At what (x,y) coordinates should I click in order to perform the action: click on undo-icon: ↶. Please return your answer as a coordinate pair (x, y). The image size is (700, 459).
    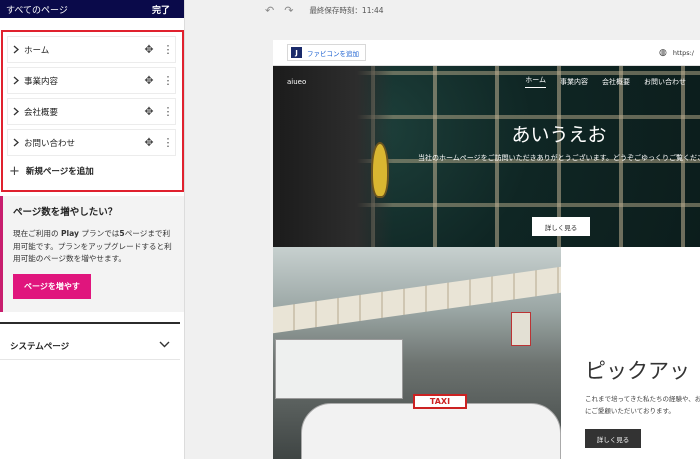
    Looking at the image, I should click on (269, 10).